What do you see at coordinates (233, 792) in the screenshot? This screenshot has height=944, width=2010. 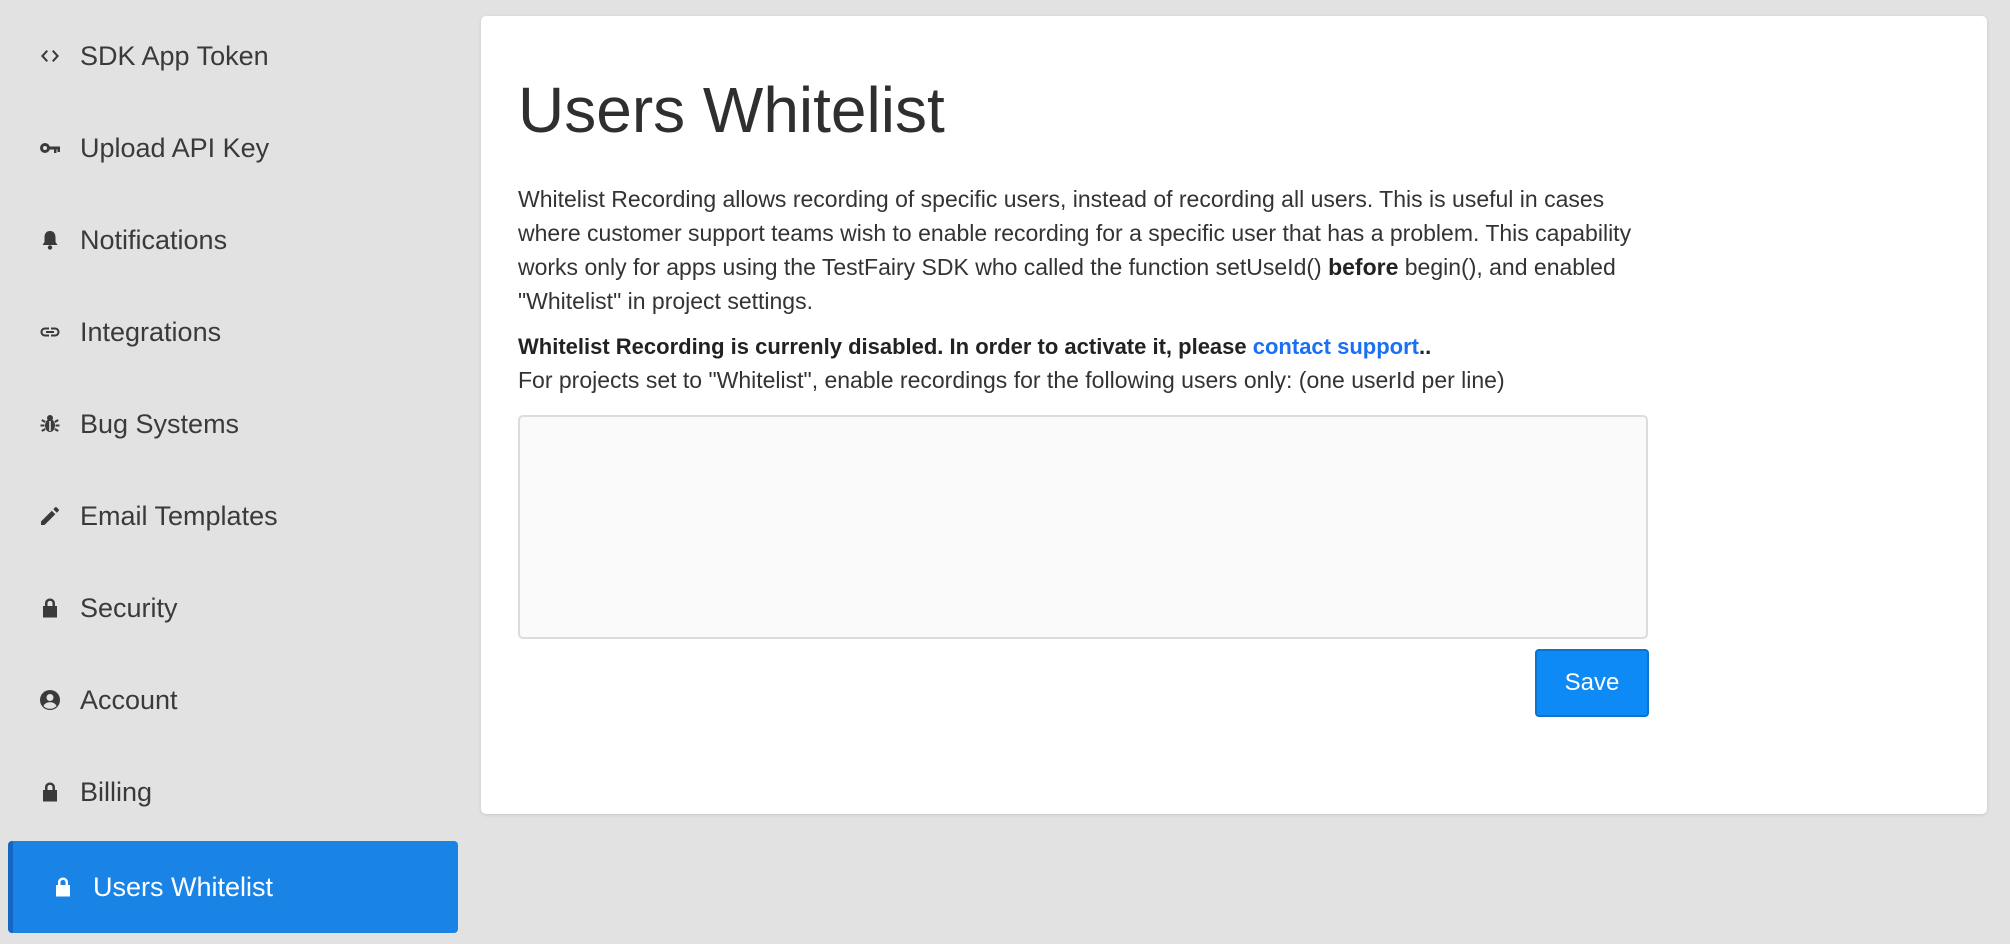 I see `sidebar-item-billing: Billing` at bounding box center [233, 792].